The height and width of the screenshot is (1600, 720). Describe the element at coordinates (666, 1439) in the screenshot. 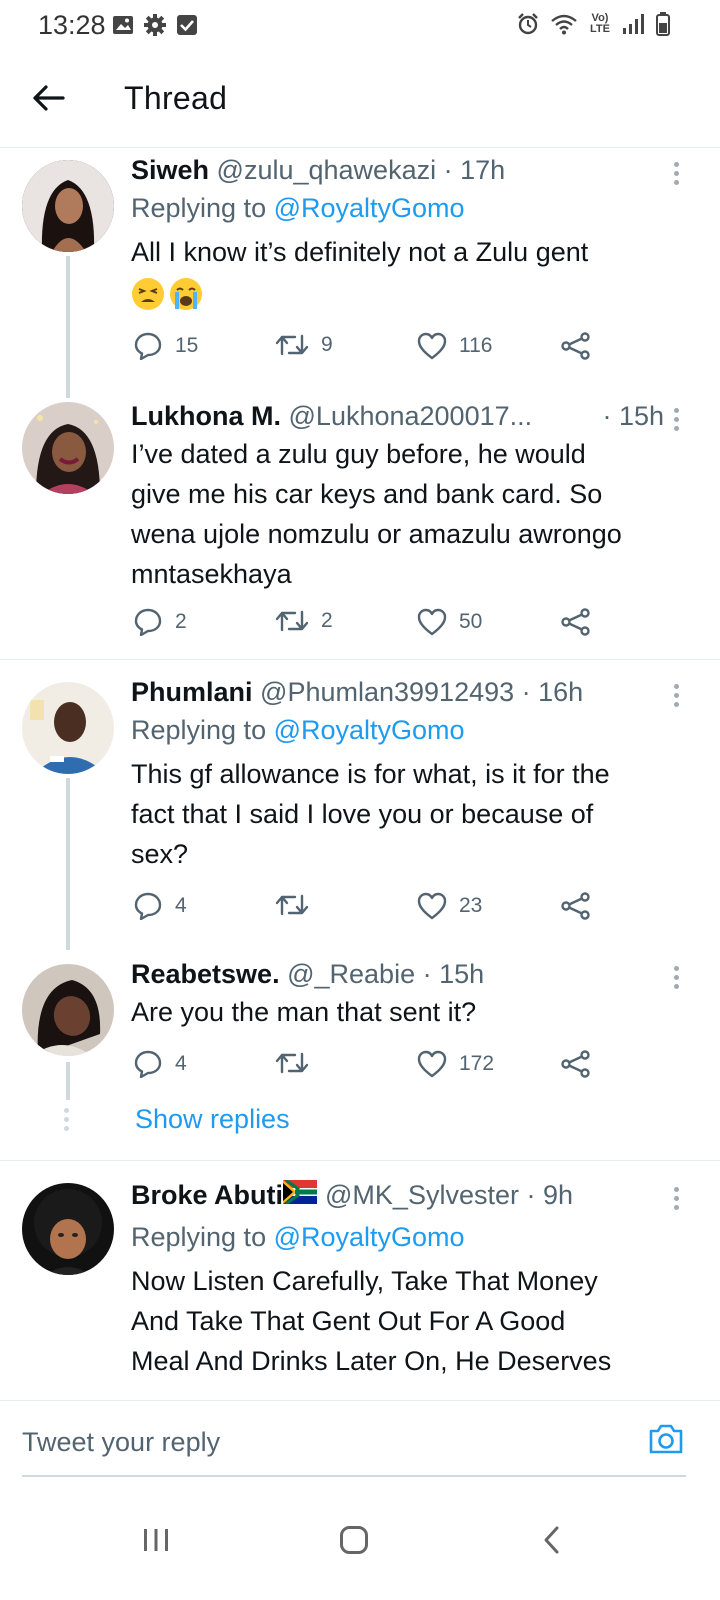

I see `camera-icon` at that location.